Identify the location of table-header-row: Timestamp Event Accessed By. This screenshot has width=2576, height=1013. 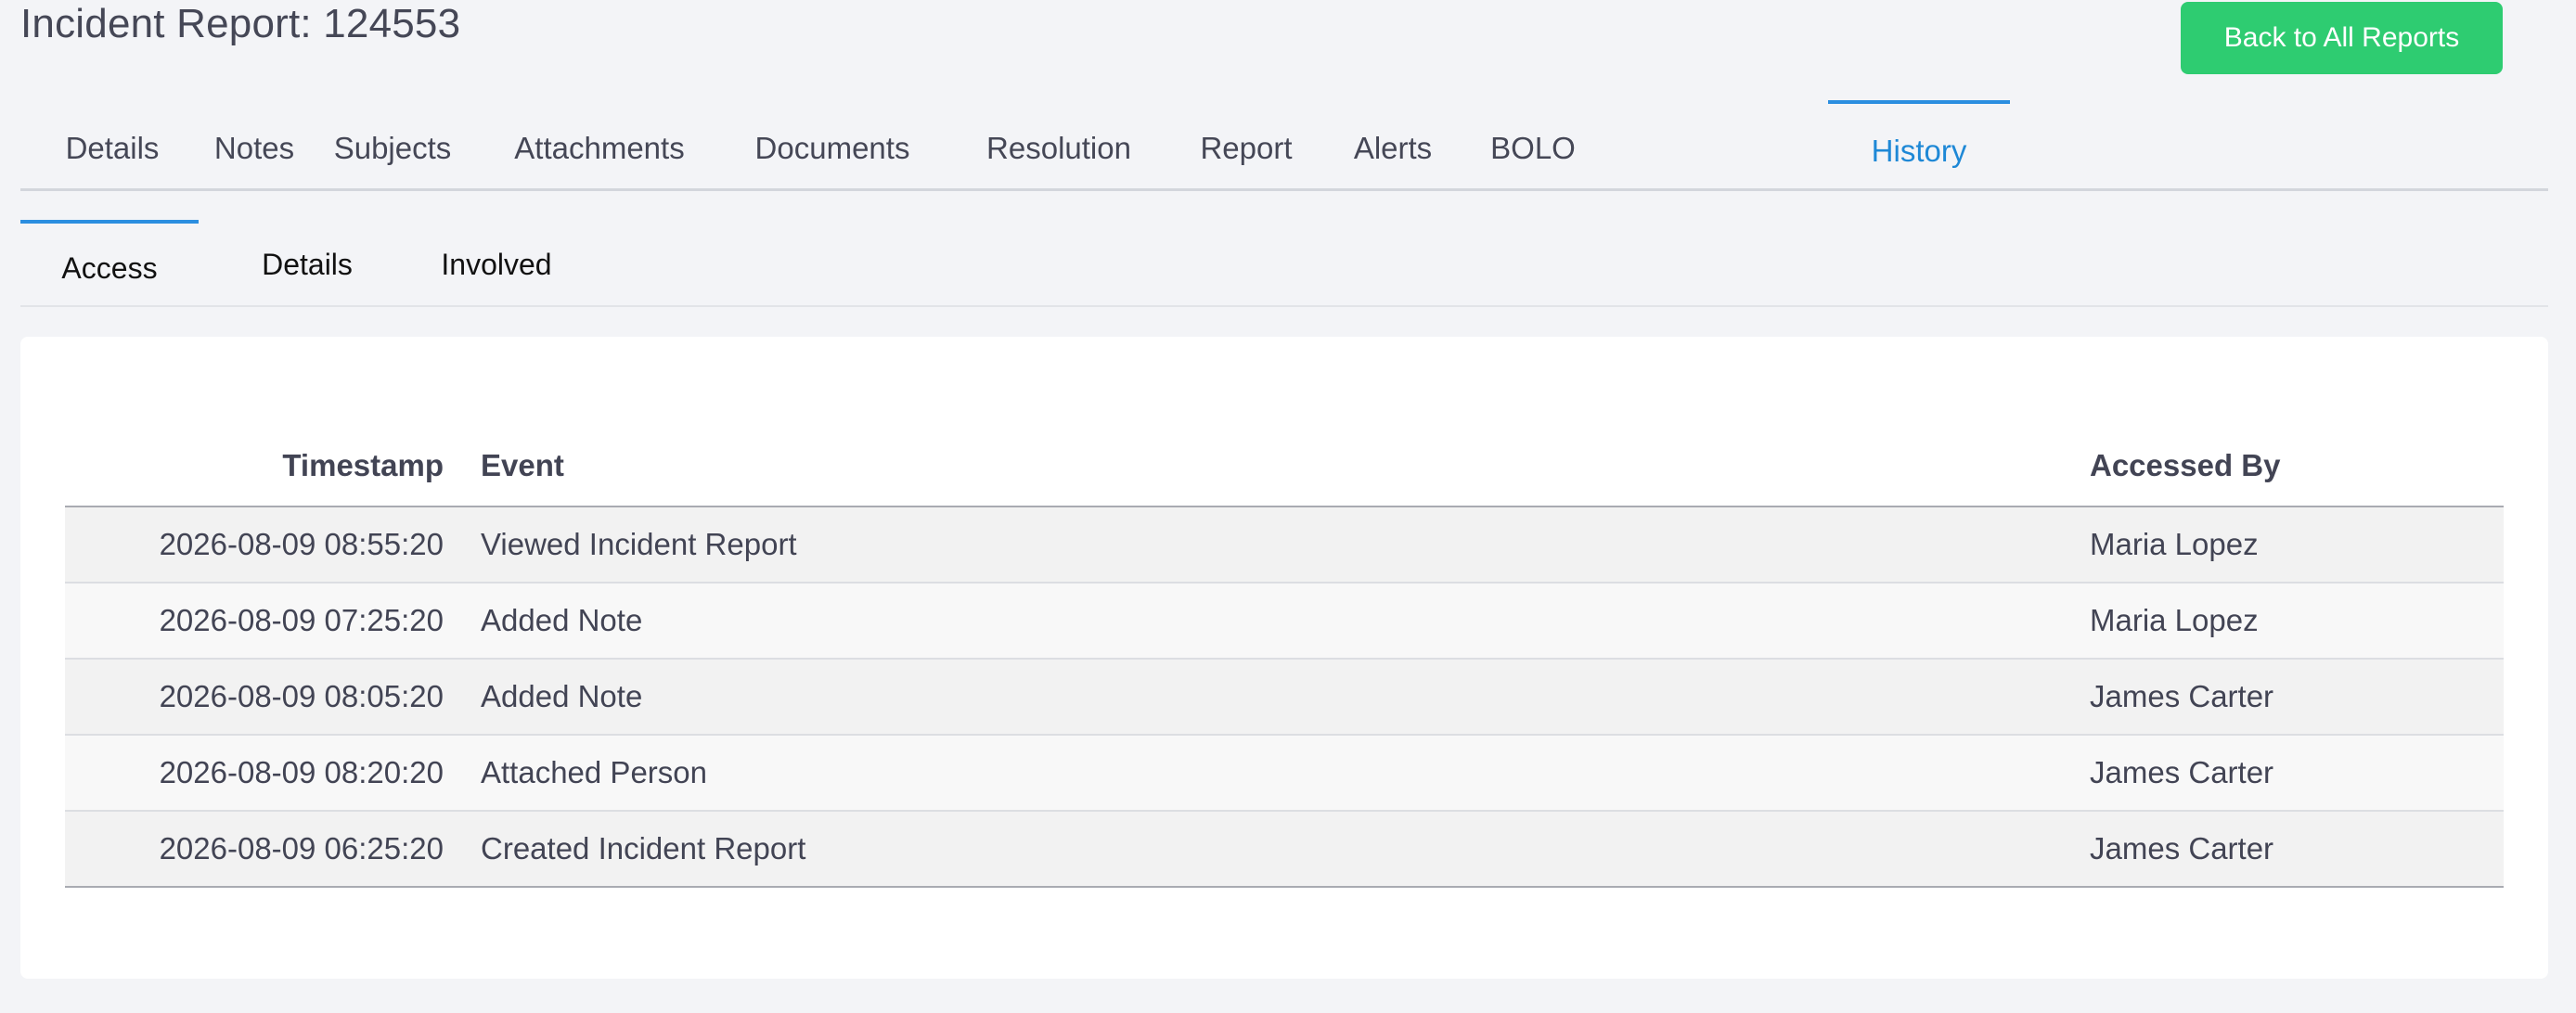
(1284, 467).